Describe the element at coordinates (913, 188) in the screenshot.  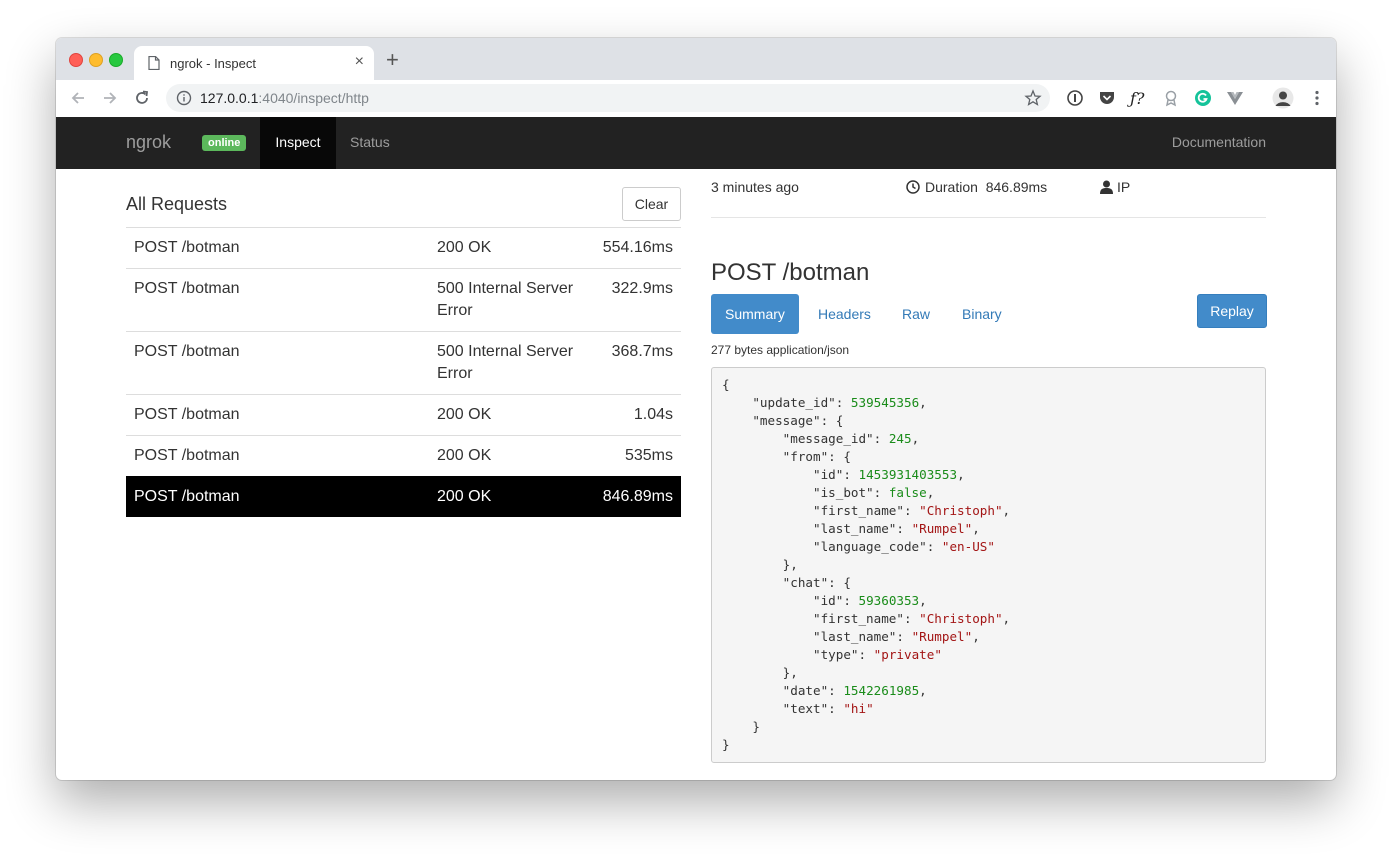
I see `clock-icon` at that location.